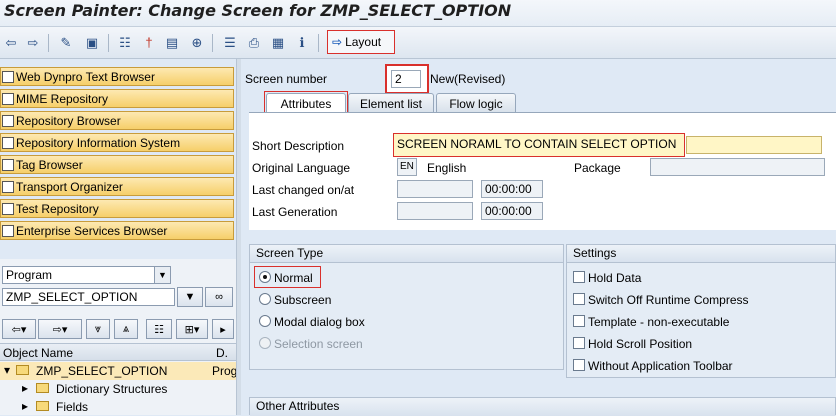  Describe the element at coordinates (579, 321) in the screenshot. I see `checkbox-template-non-executable` at that location.